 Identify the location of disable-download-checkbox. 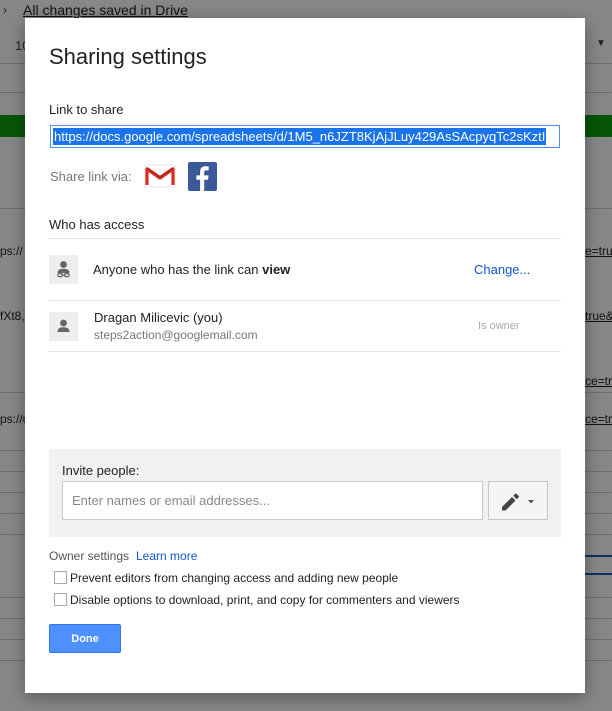
(60, 599).